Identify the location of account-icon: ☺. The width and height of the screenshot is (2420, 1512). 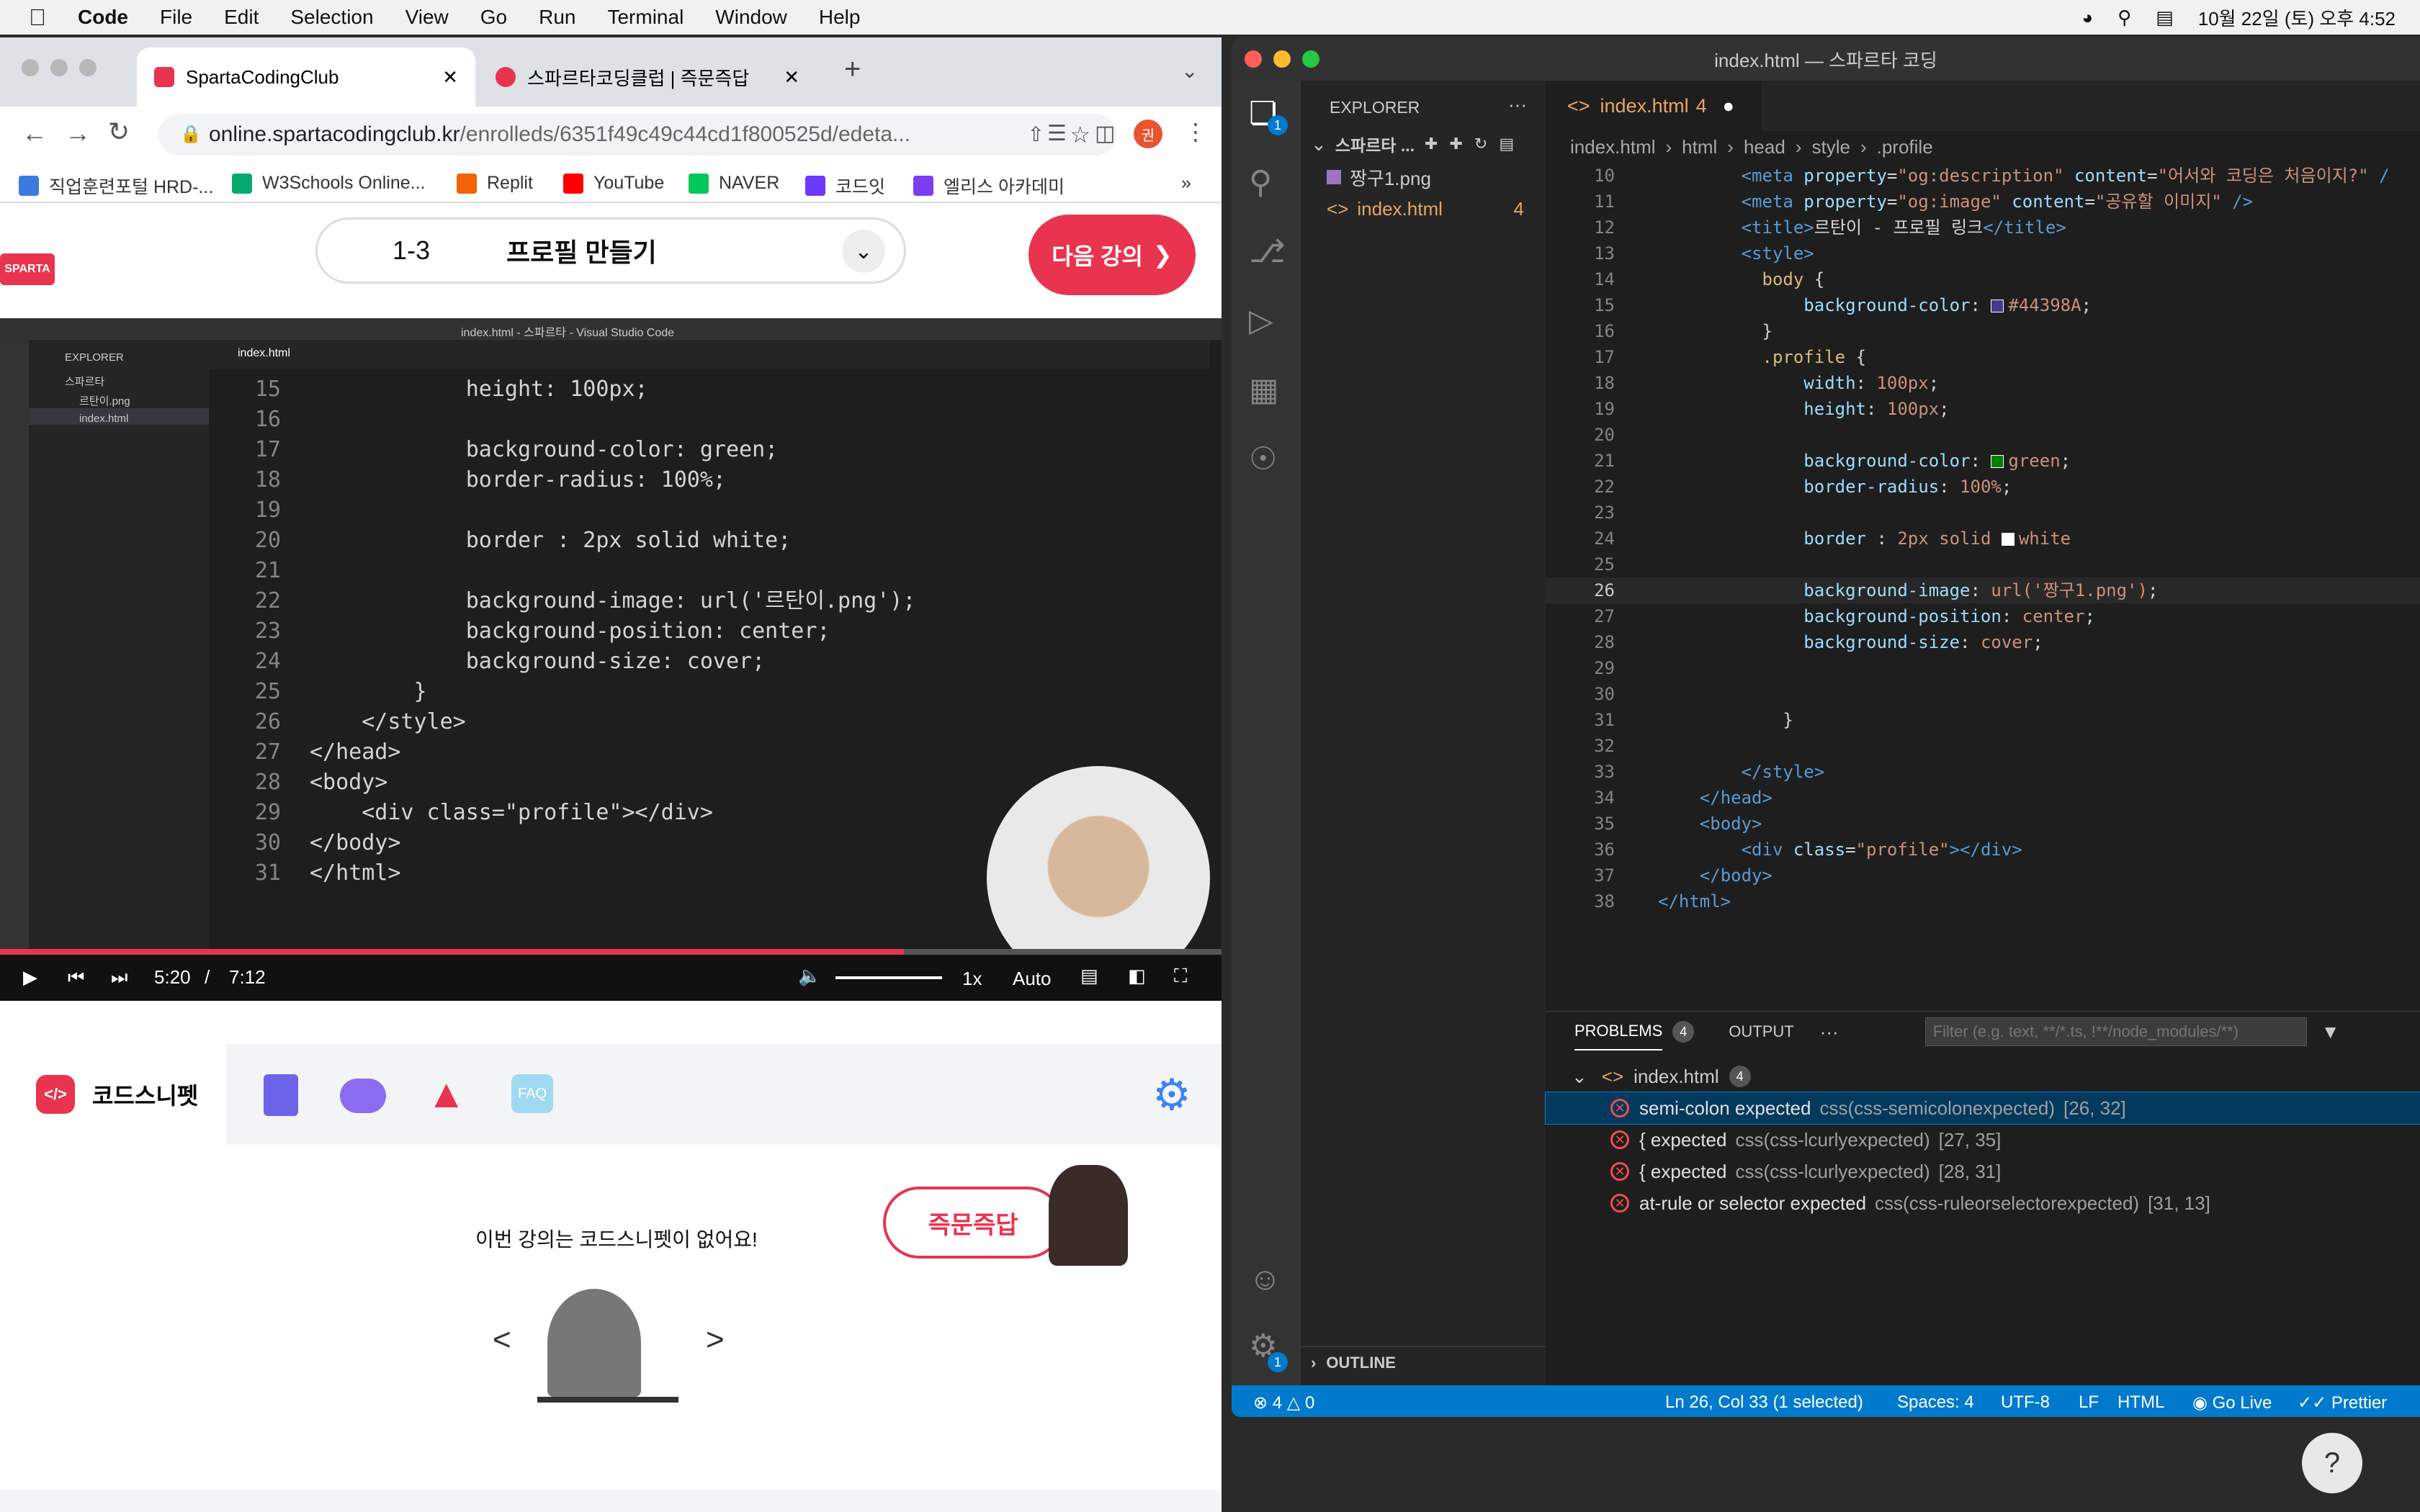
(1265, 1279).